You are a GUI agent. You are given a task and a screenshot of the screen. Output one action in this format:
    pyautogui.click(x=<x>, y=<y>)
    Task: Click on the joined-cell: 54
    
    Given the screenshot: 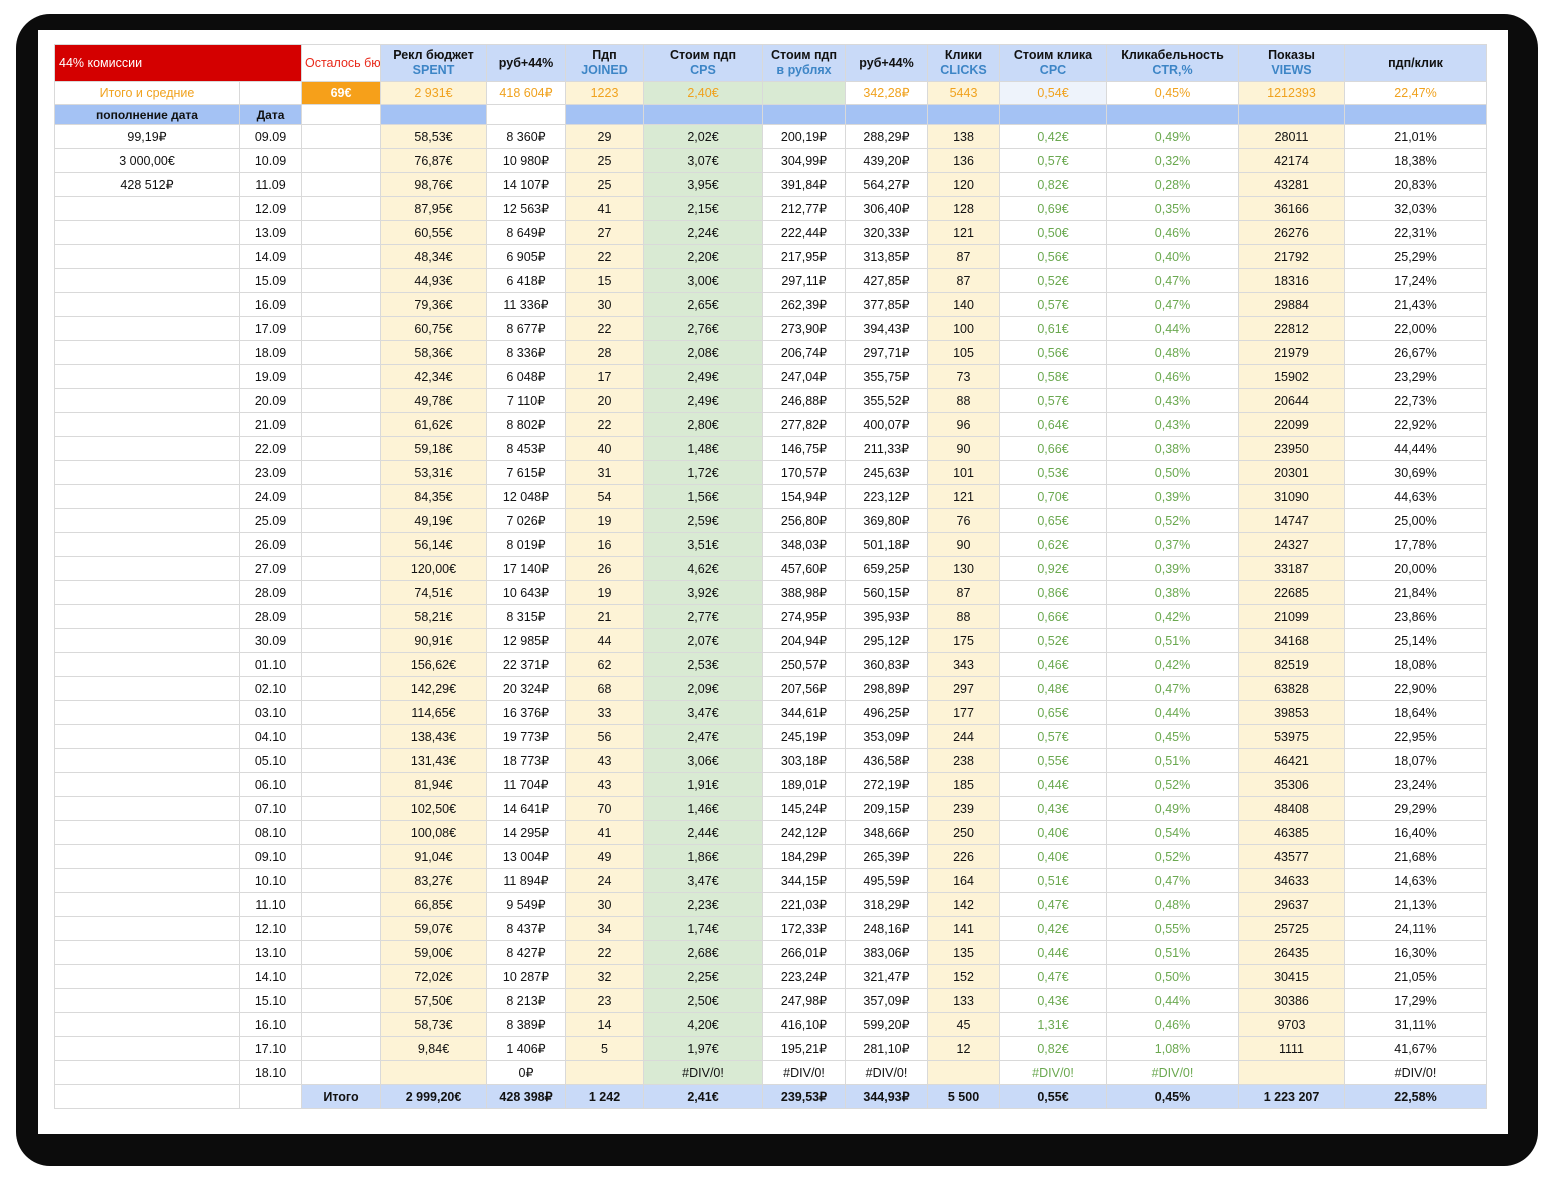 What is the action you would take?
    pyautogui.click(x=604, y=496)
    